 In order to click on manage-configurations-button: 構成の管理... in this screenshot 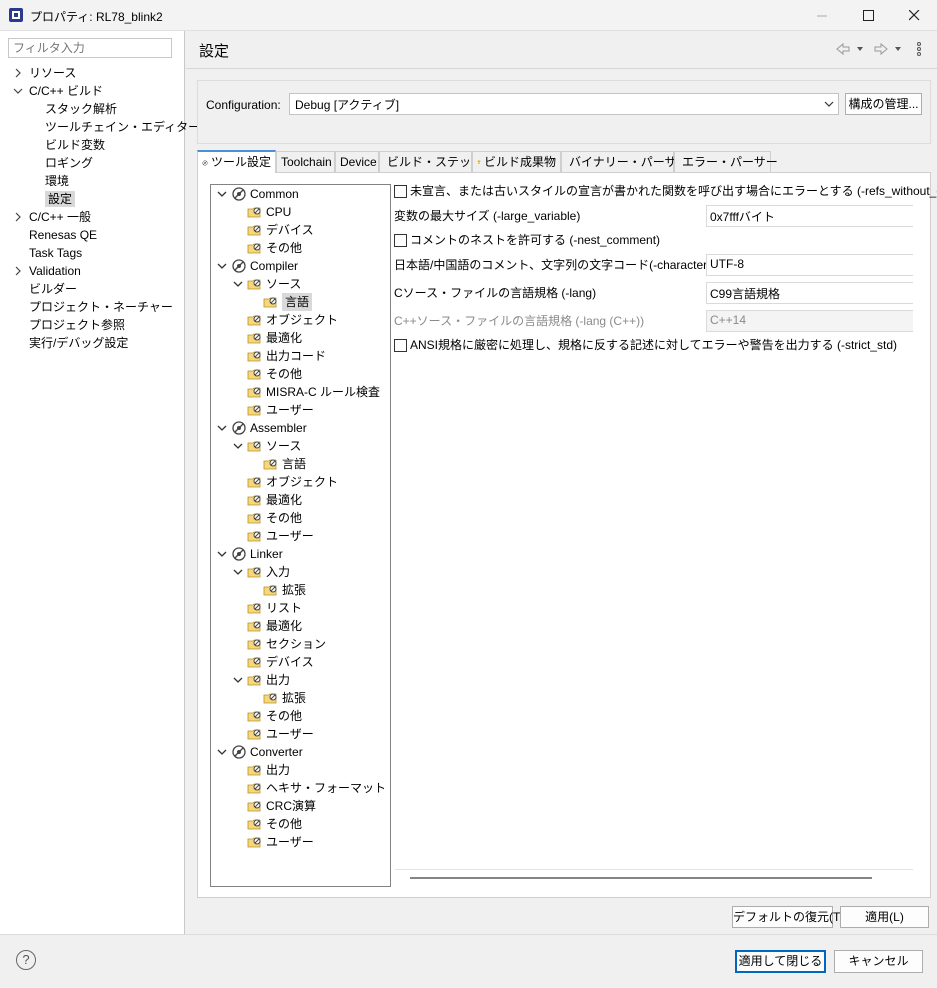, I will do `click(883, 104)`.